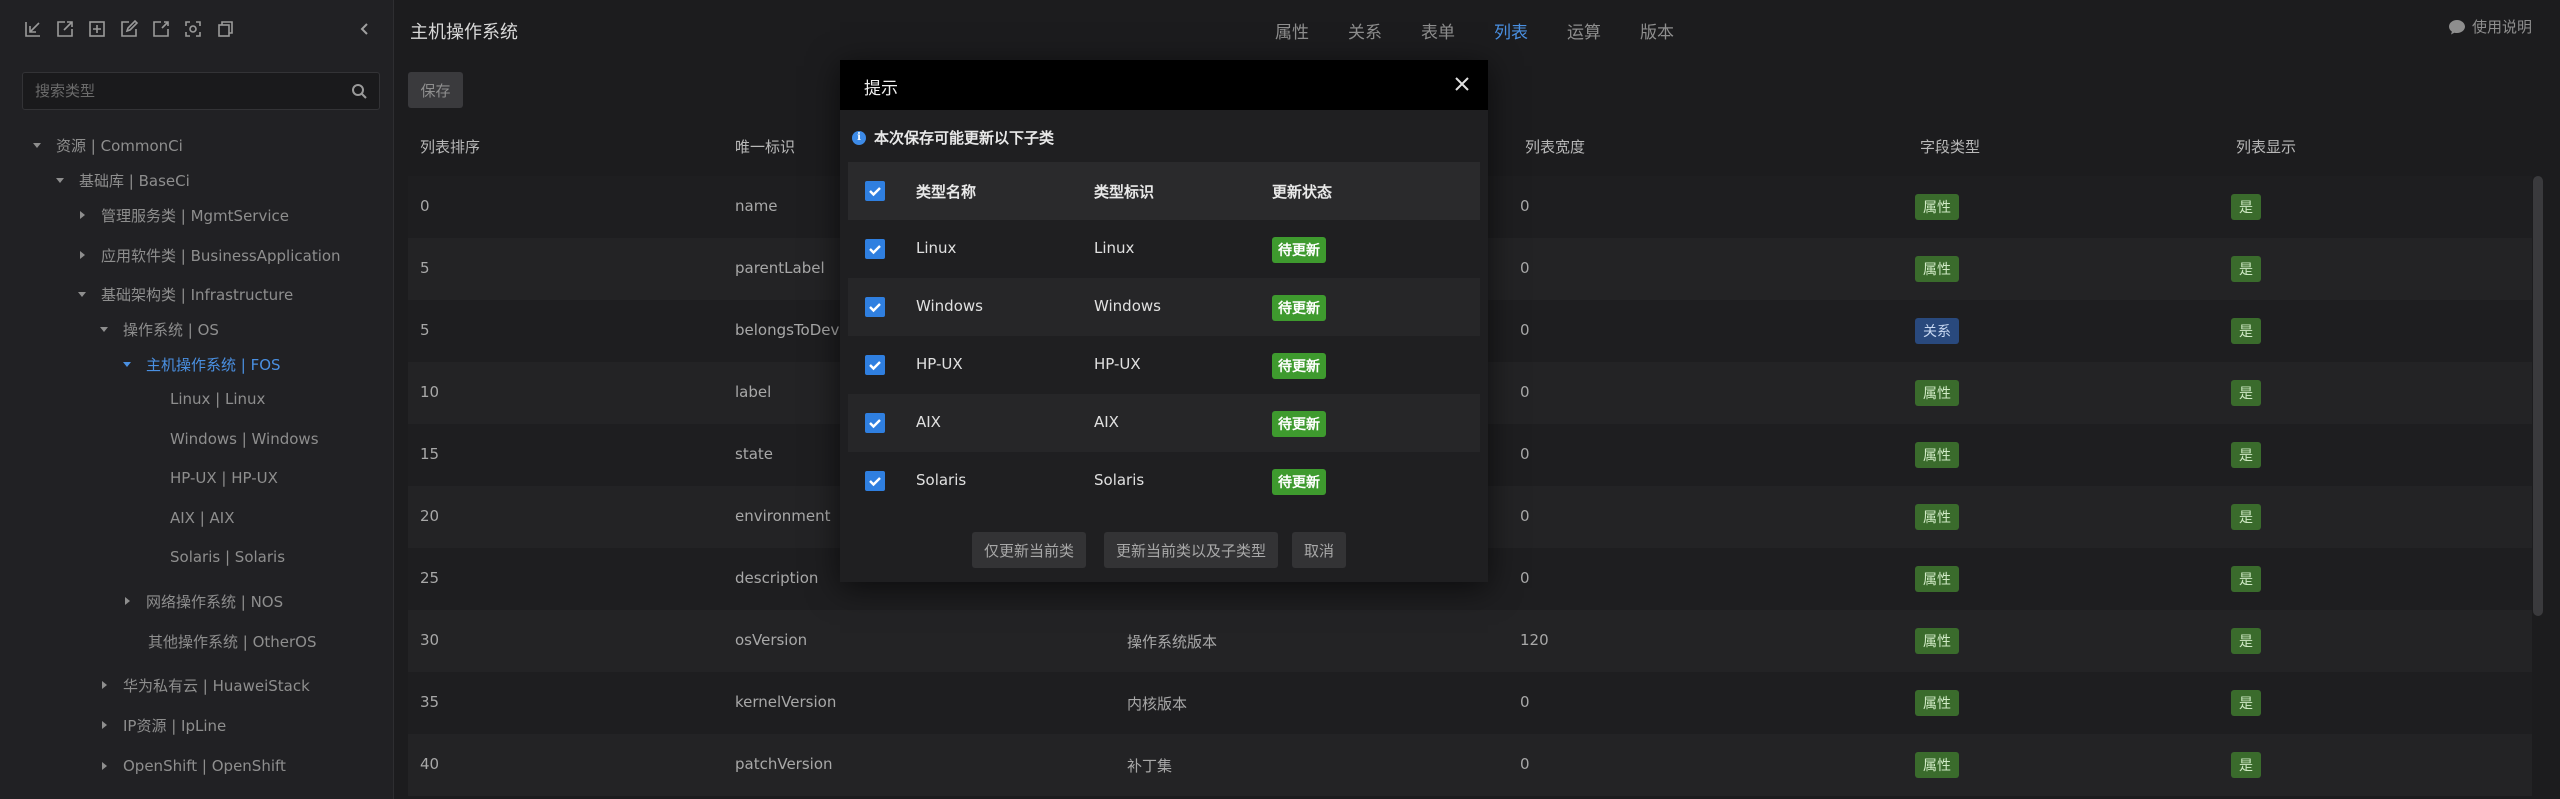 The image size is (2560, 799). Describe the element at coordinates (1164, 481) in the screenshot. I see `subclass-row: Solaris Solaris 待更新` at that location.